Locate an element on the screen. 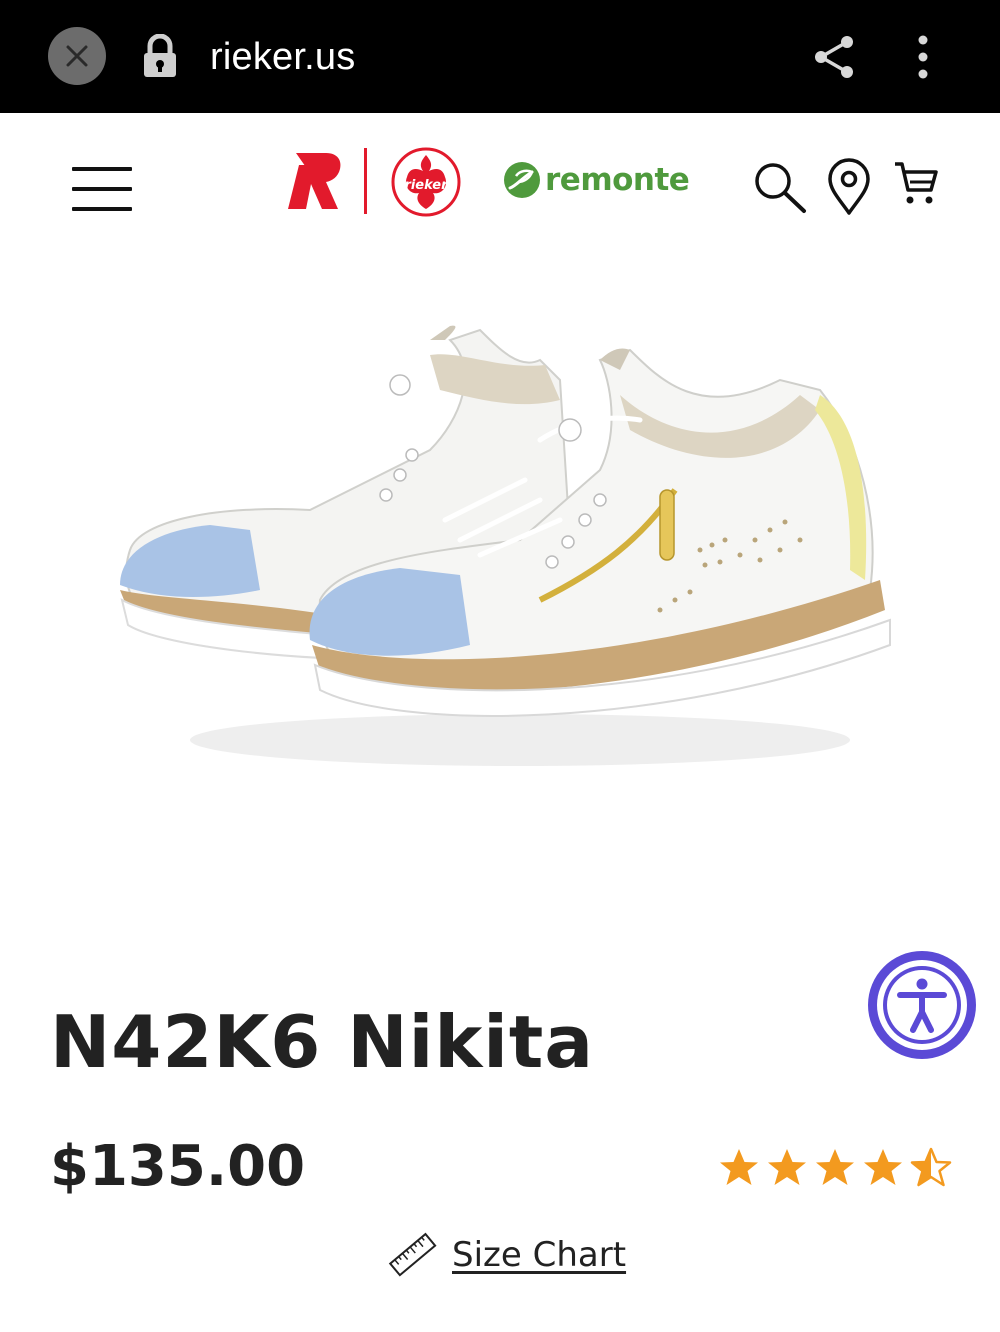  logo-divider is located at coordinates (365, 181).